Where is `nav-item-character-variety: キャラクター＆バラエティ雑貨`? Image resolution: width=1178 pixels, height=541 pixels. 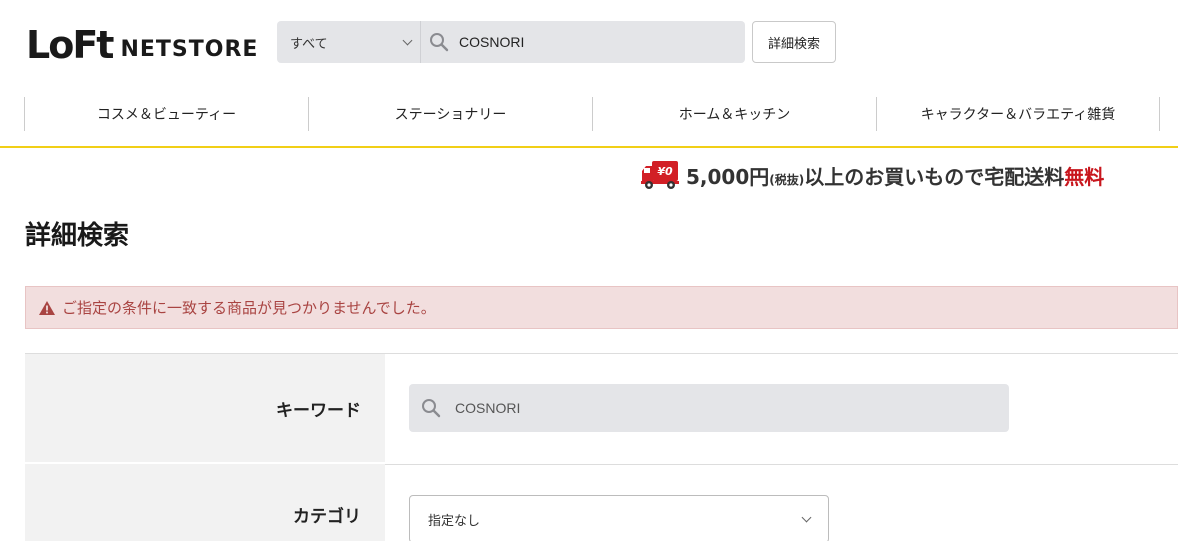
nav-item-character-variety: キャラクター＆バラエティ雑貨 is located at coordinates (1018, 114).